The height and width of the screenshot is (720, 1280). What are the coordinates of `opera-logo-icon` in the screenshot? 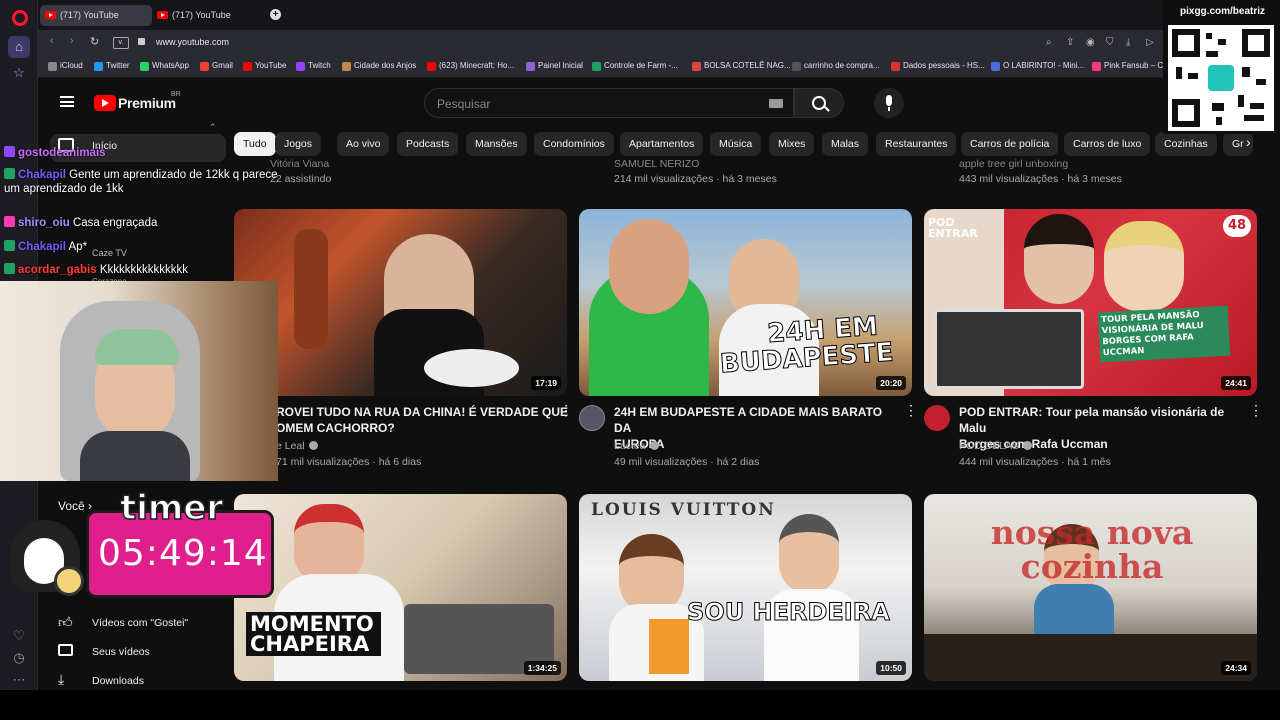 It's located at (20, 18).